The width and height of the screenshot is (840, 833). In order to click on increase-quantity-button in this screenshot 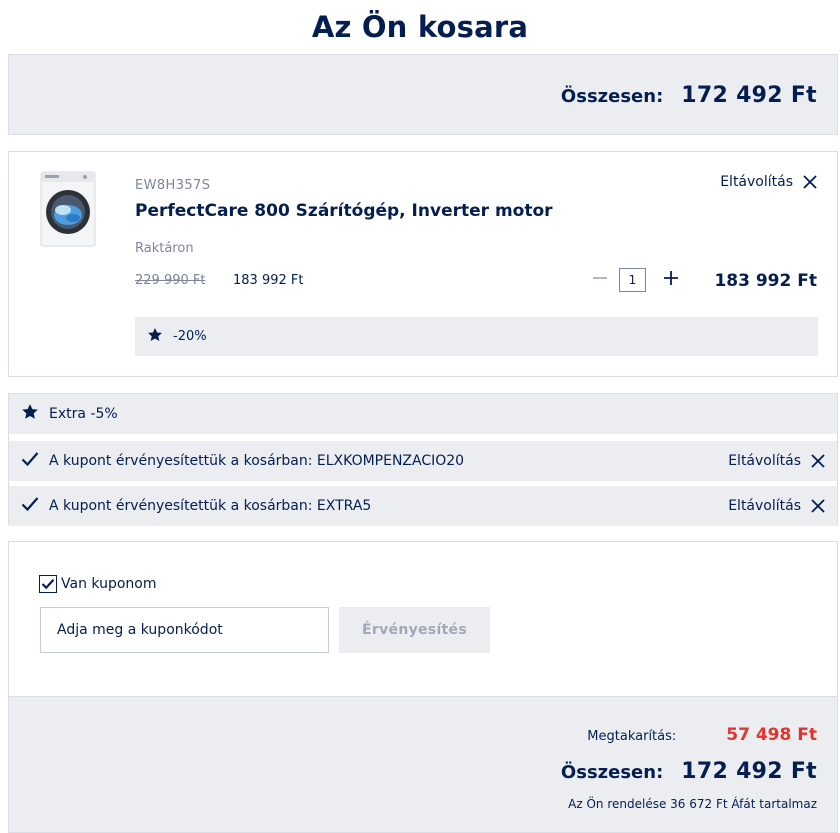, I will do `click(671, 280)`.